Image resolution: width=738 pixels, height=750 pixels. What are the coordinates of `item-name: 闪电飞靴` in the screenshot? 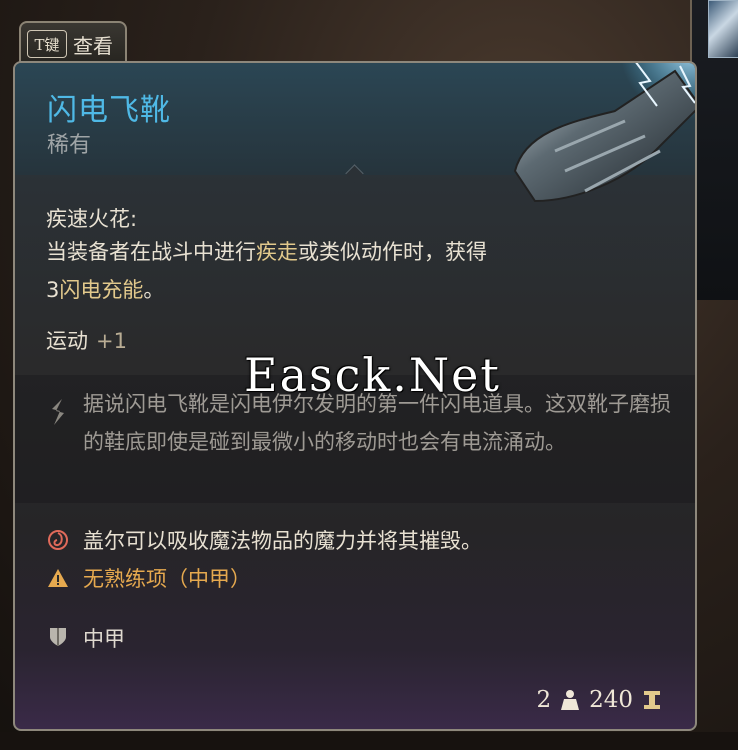 It's located at (109, 110).